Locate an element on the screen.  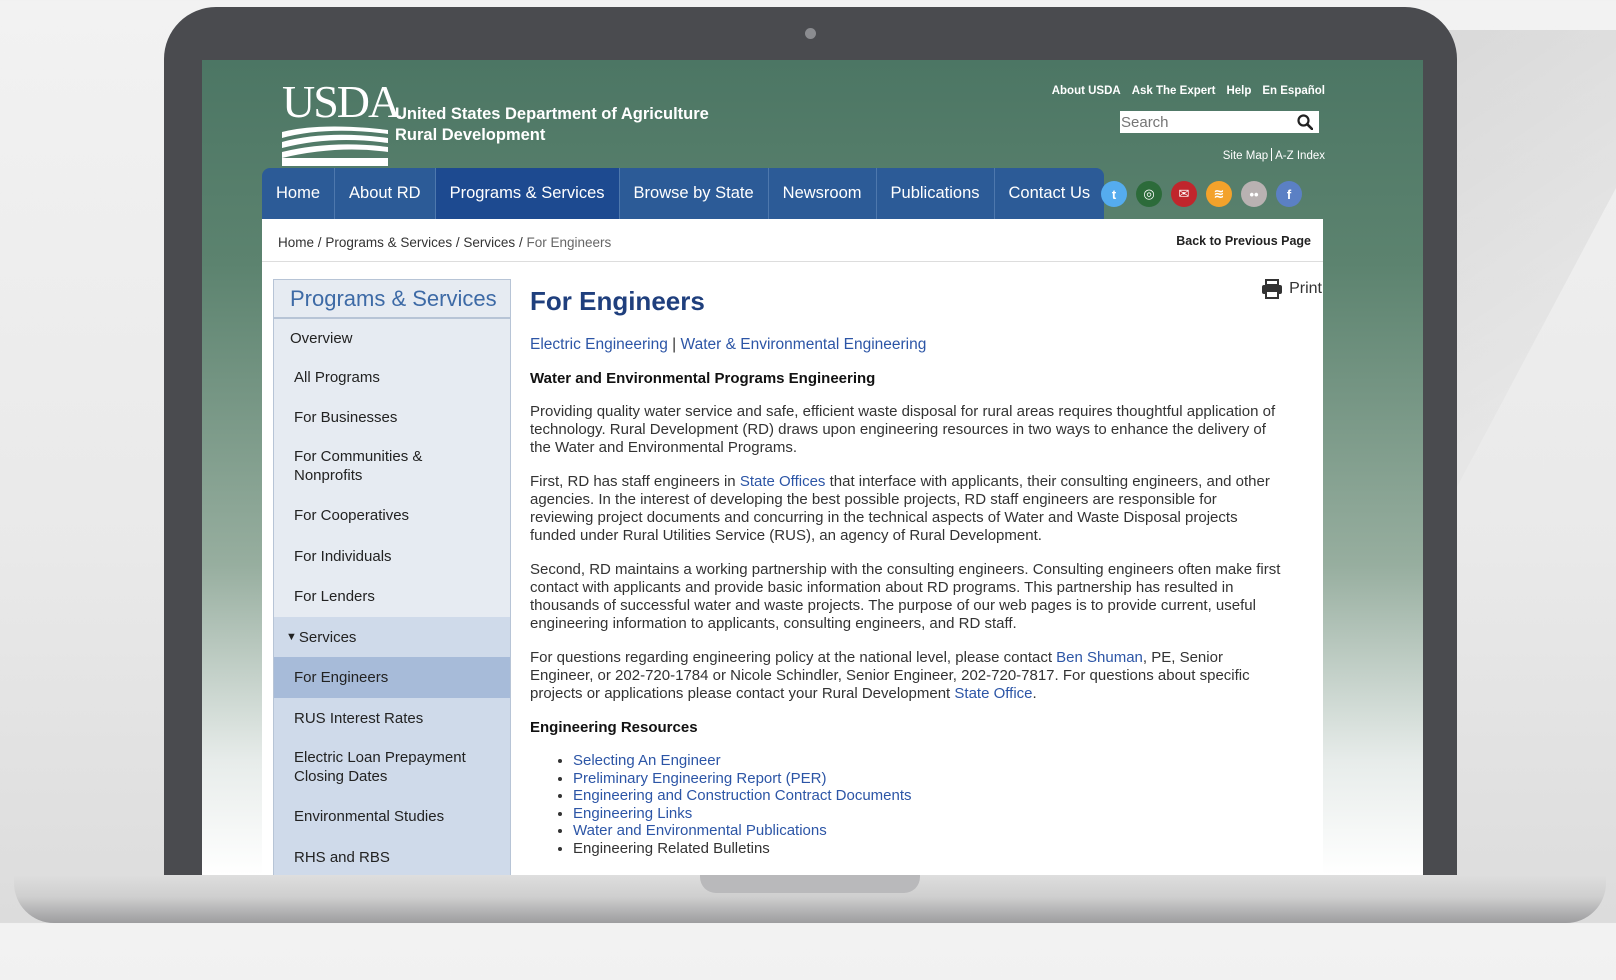
sidebar-item-for-individuals: For Individuals is located at coordinates (392, 556).